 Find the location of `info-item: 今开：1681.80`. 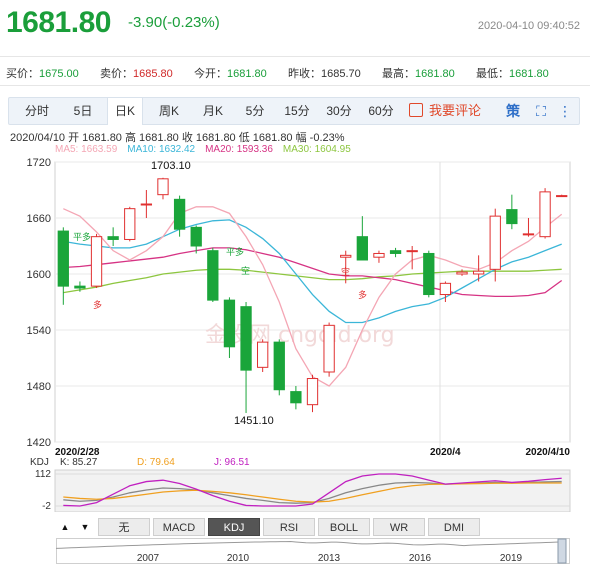

info-item: 今开：1681.80 is located at coordinates (230, 73).